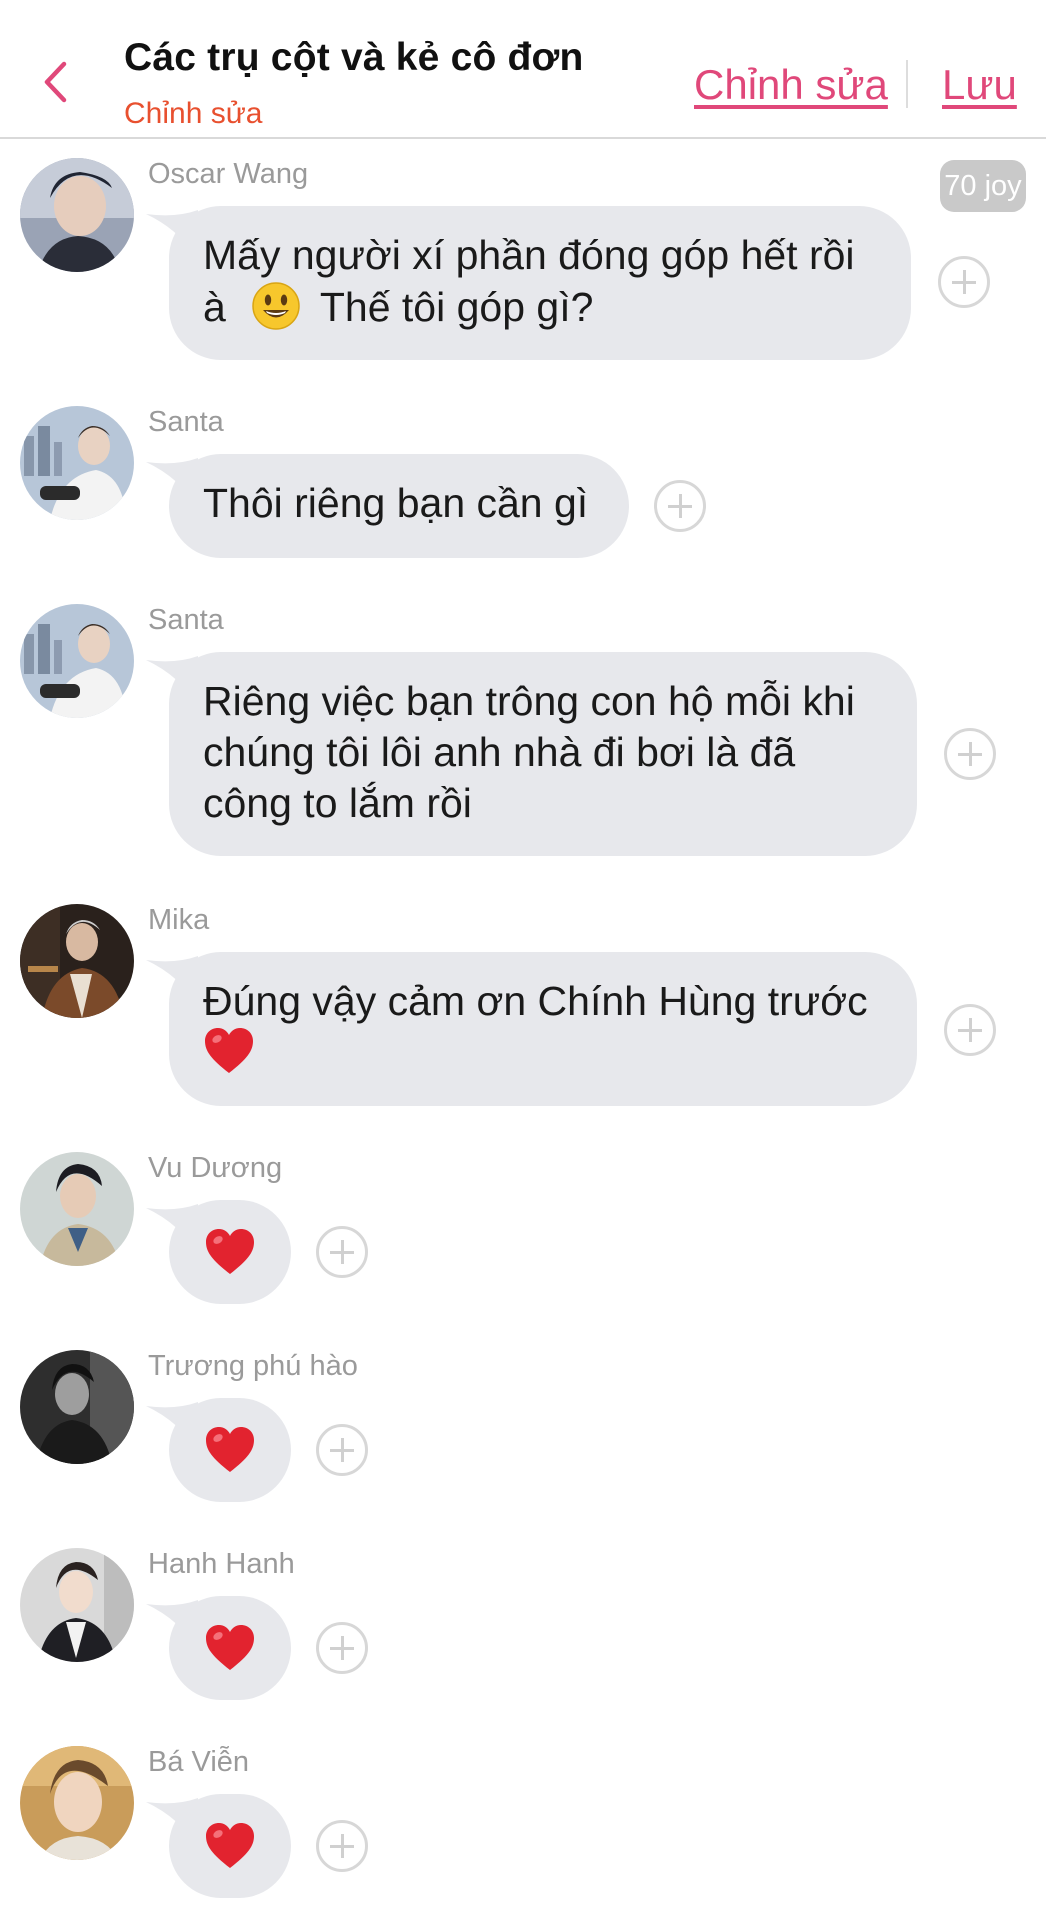 The height and width of the screenshot is (1920, 1046). What do you see at coordinates (253, 1366) in the screenshot?
I see `sender-name: Trương phú hào` at bounding box center [253, 1366].